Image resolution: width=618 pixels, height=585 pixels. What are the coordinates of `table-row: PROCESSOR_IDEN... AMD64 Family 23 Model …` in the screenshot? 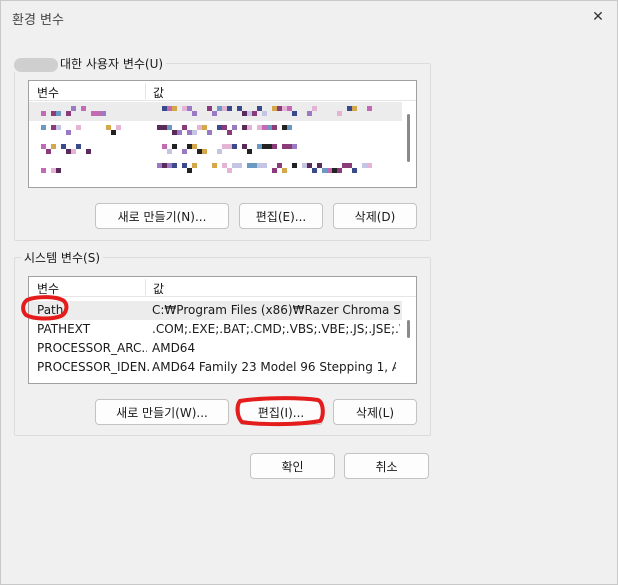 It's located at (215, 367).